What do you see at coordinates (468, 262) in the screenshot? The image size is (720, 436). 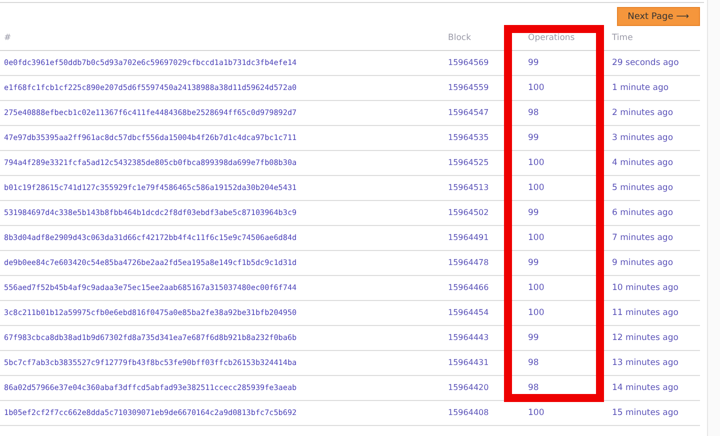 I see `block-link: 15964478` at bounding box center [468, 262].